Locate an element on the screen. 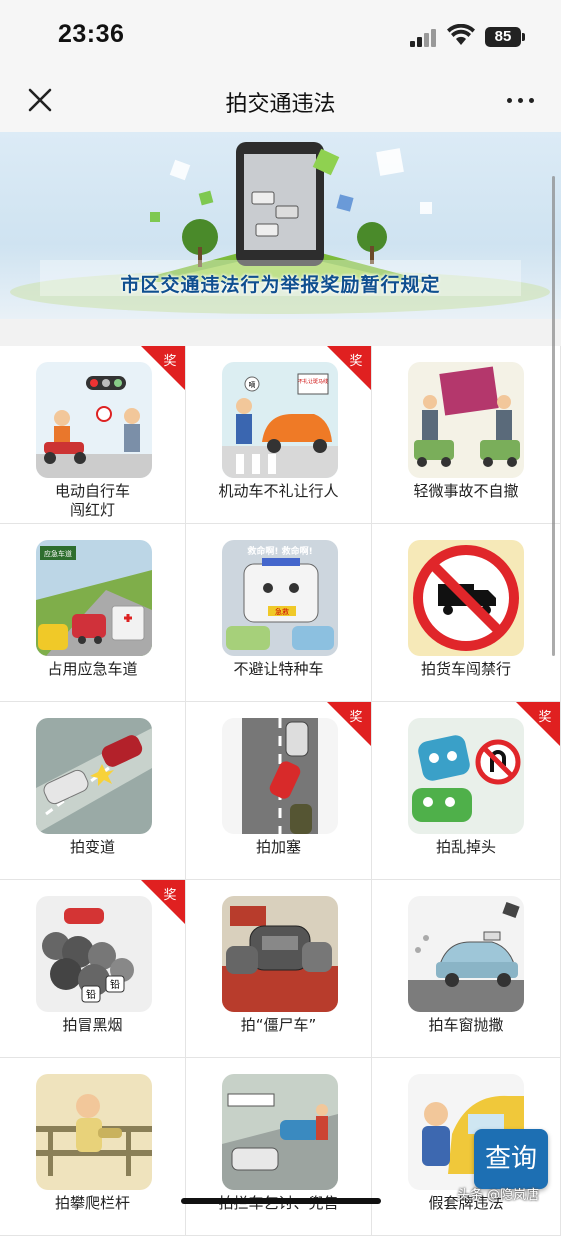  grid-item-label: 轻微事故不自撤 is located at coordinates (466, 491).